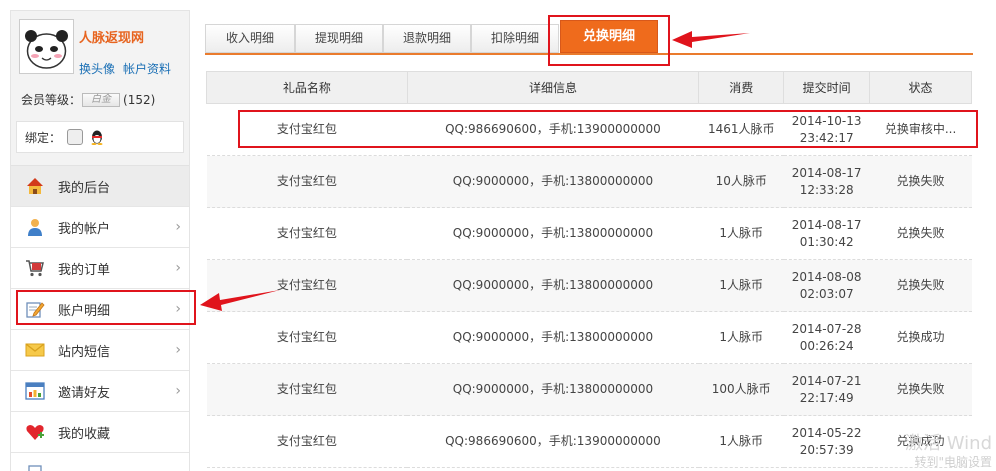 Image resolution: width=996 pixels, height=471 pixels. Describe the element at coordinates (100, 462) in the screenshot. I see `sidebar-item-more` at that location.